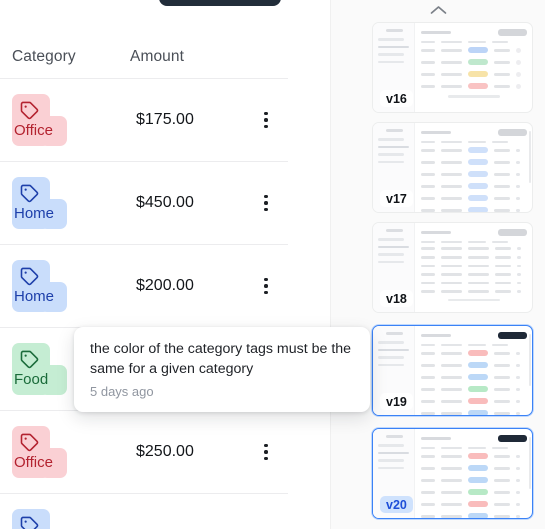 This screenshot has height=529, width=545. What do you see at coordinates (220, 3) in the screenshot?
I see `primary-action-button` at bounding box center [220, 3].